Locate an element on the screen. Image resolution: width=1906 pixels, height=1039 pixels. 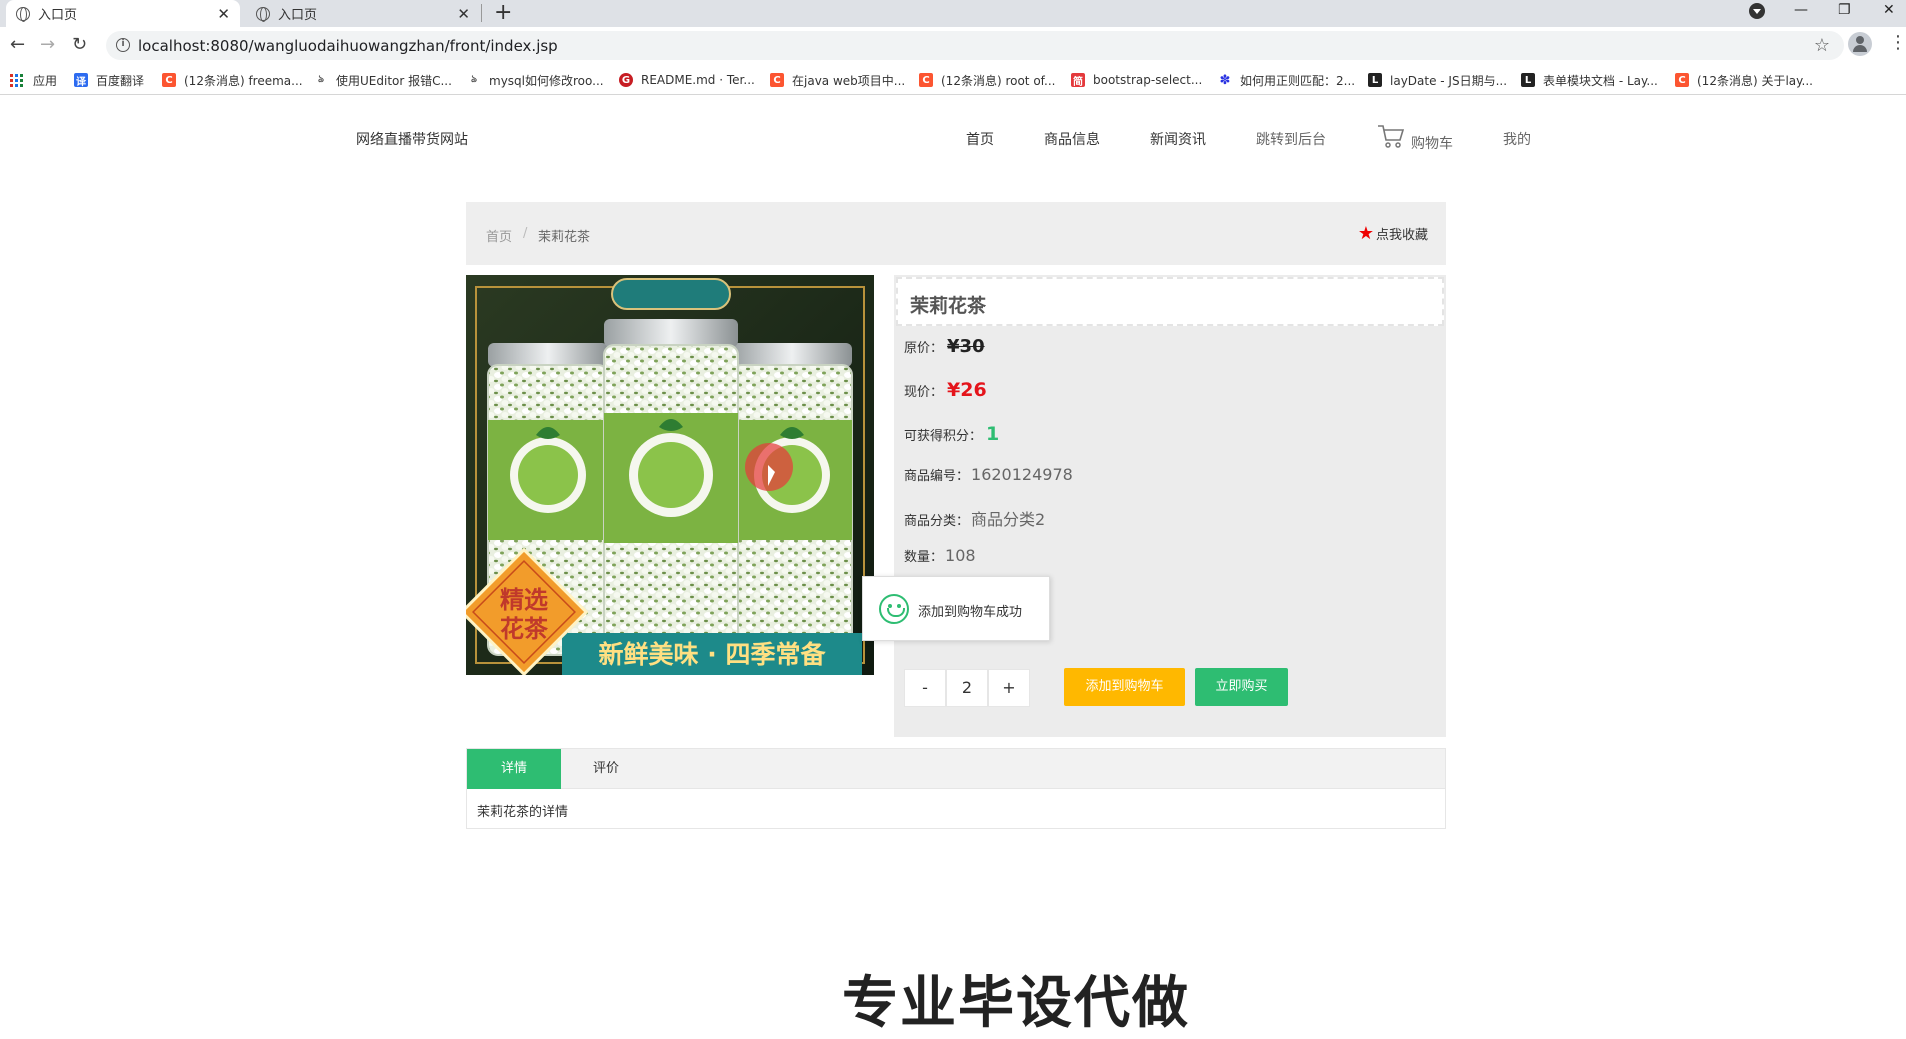
detail-tabs: 详情 评价 茉莉花茶的详情 is located at coordinates (956, 788).